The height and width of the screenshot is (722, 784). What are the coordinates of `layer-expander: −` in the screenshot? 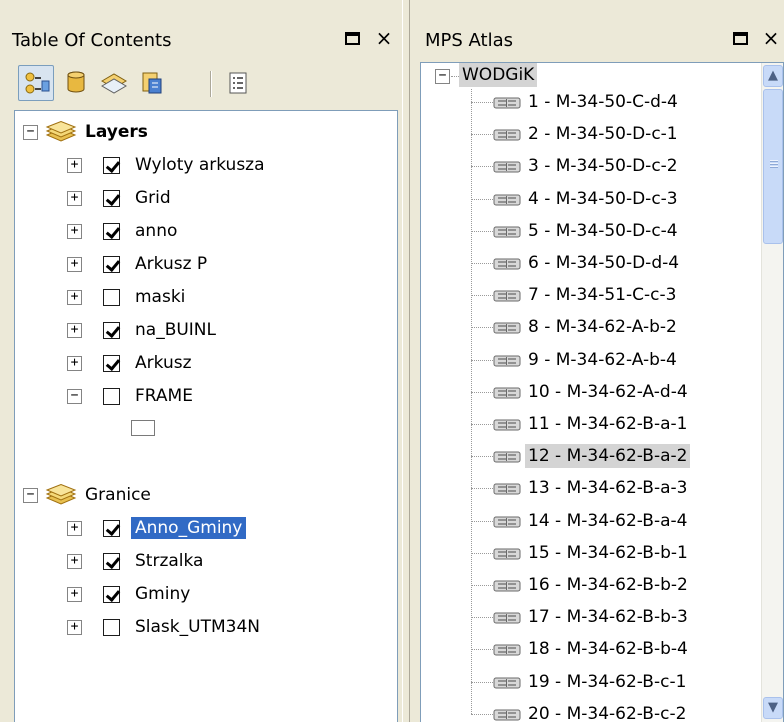 It's located at (74, 396).